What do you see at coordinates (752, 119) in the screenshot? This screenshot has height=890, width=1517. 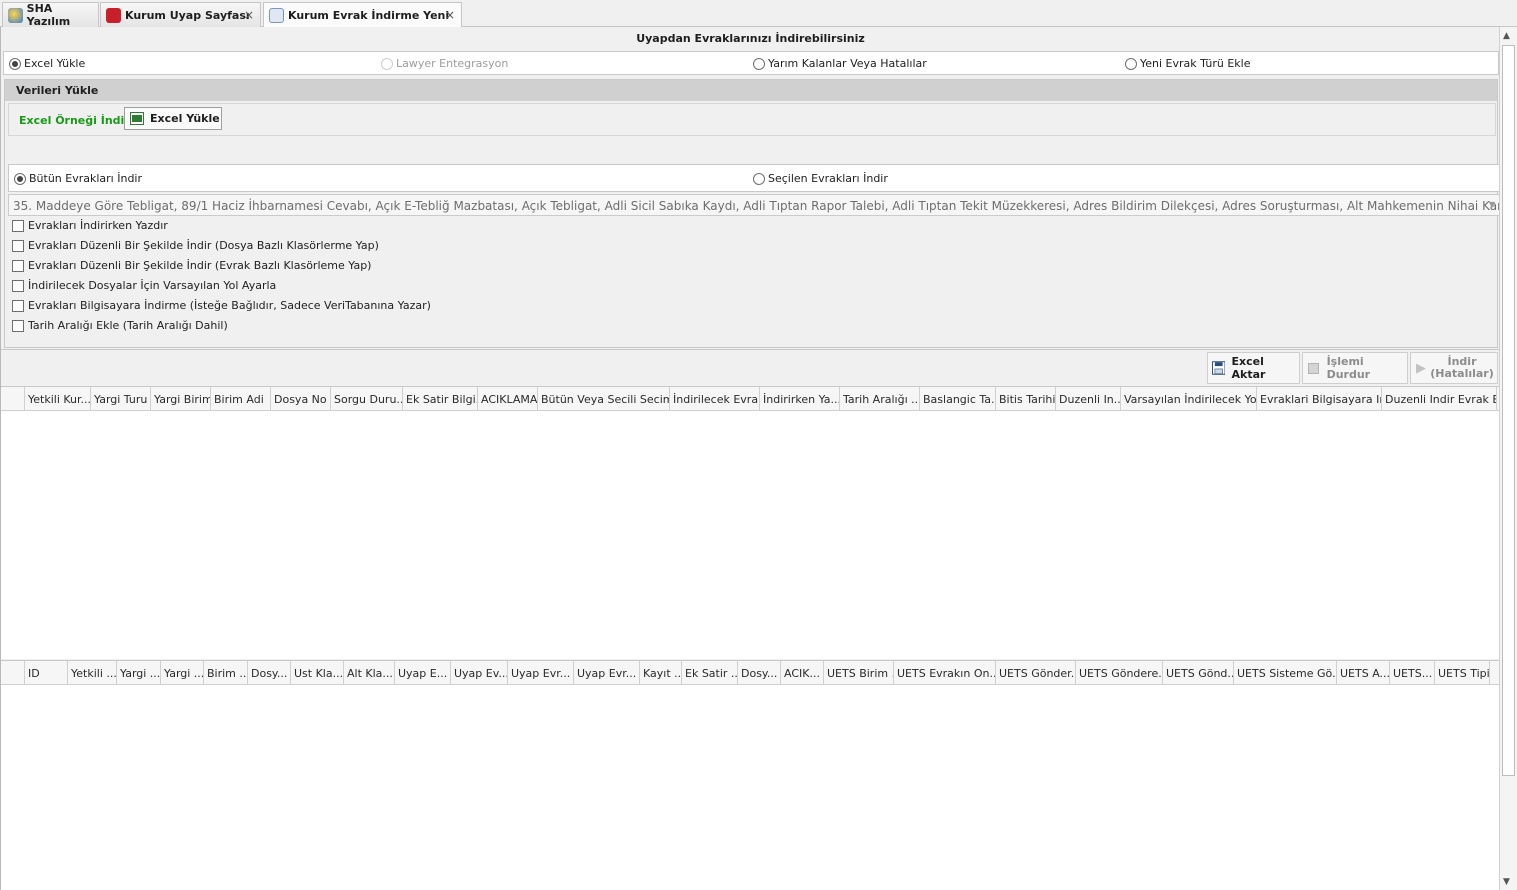 I see `upload-row: Excel Örneği İndir Excel Yükle` at bounding box center [752, 119].